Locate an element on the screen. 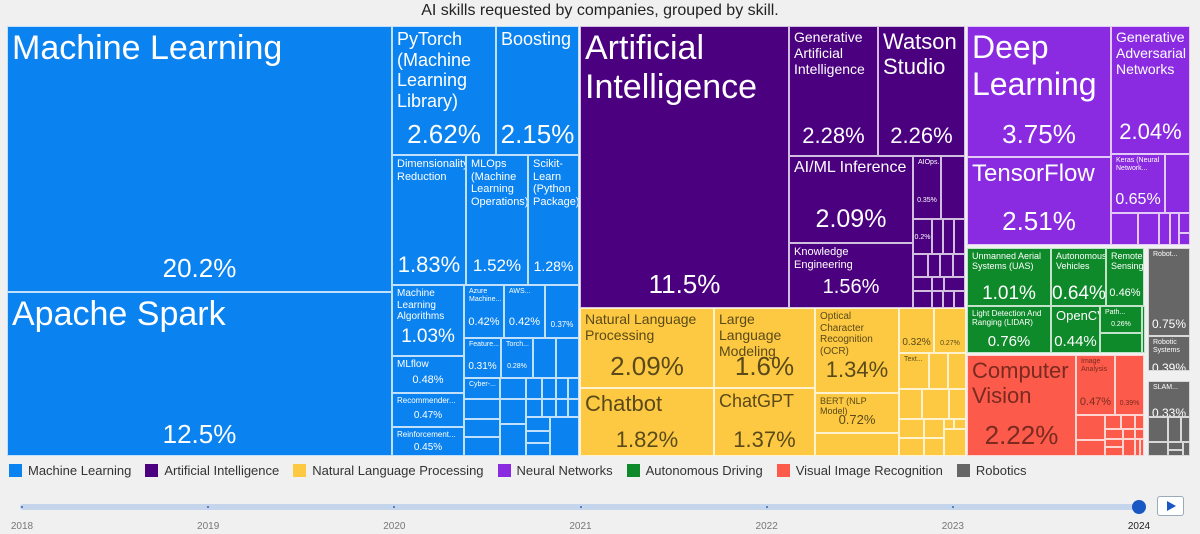  treemap-cell: OpenCV 0.44% is located at coordinates (1075, 329).